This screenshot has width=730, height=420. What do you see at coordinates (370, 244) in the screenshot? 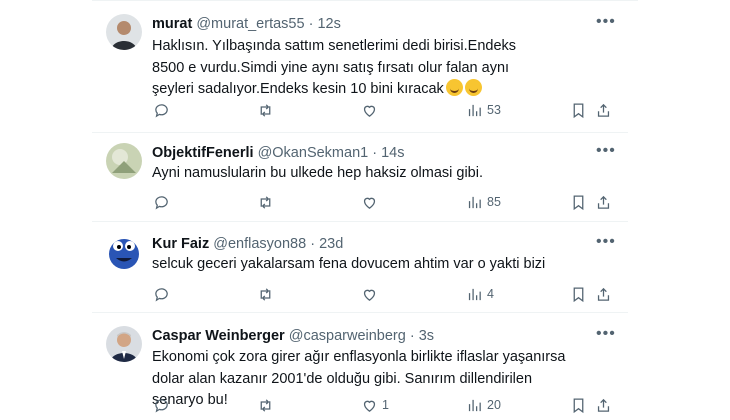
I see `tweet-header: Kur Faiz @enflasyon88 · 23d` at bounding box center [370, 244].